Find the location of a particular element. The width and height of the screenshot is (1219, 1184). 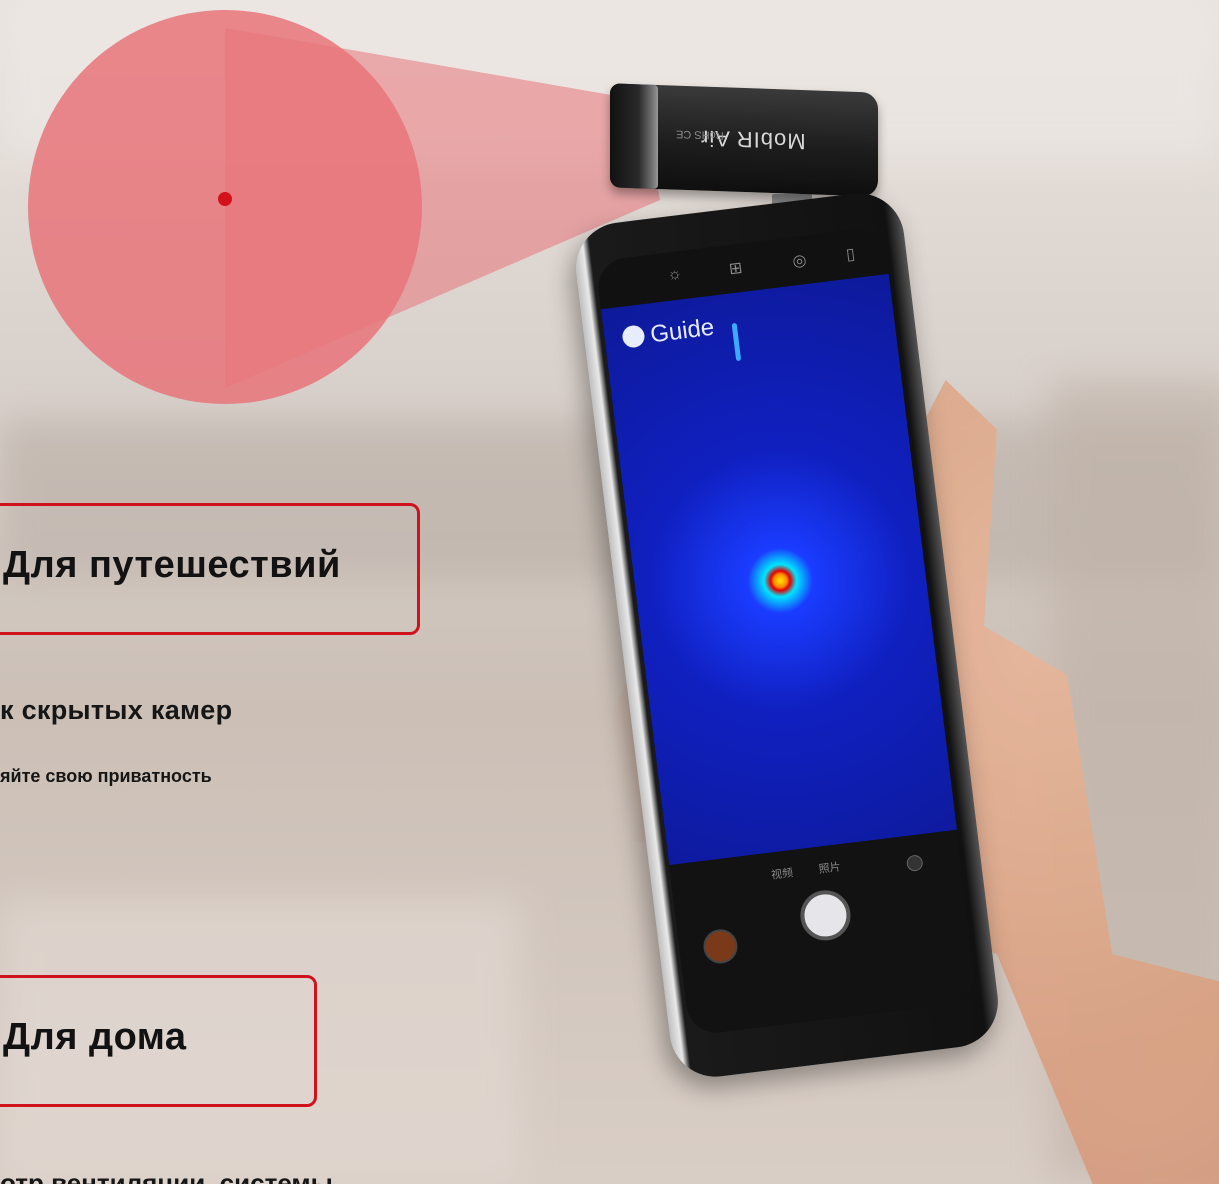

palette-icon: ◎ is located at coordinates (799, 261).